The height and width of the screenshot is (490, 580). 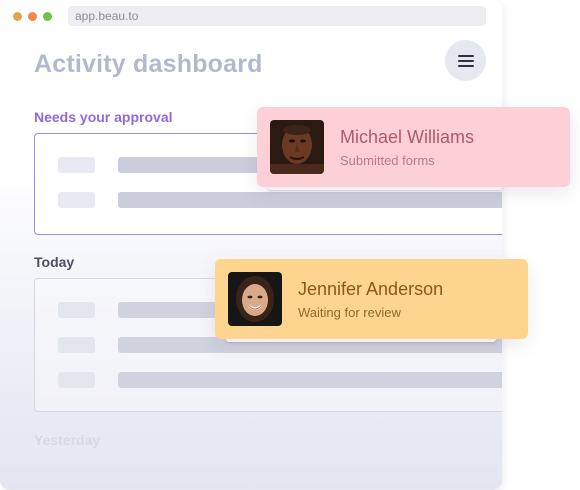 I want to click on window-maximize-dot, so click(x=47, y=16).